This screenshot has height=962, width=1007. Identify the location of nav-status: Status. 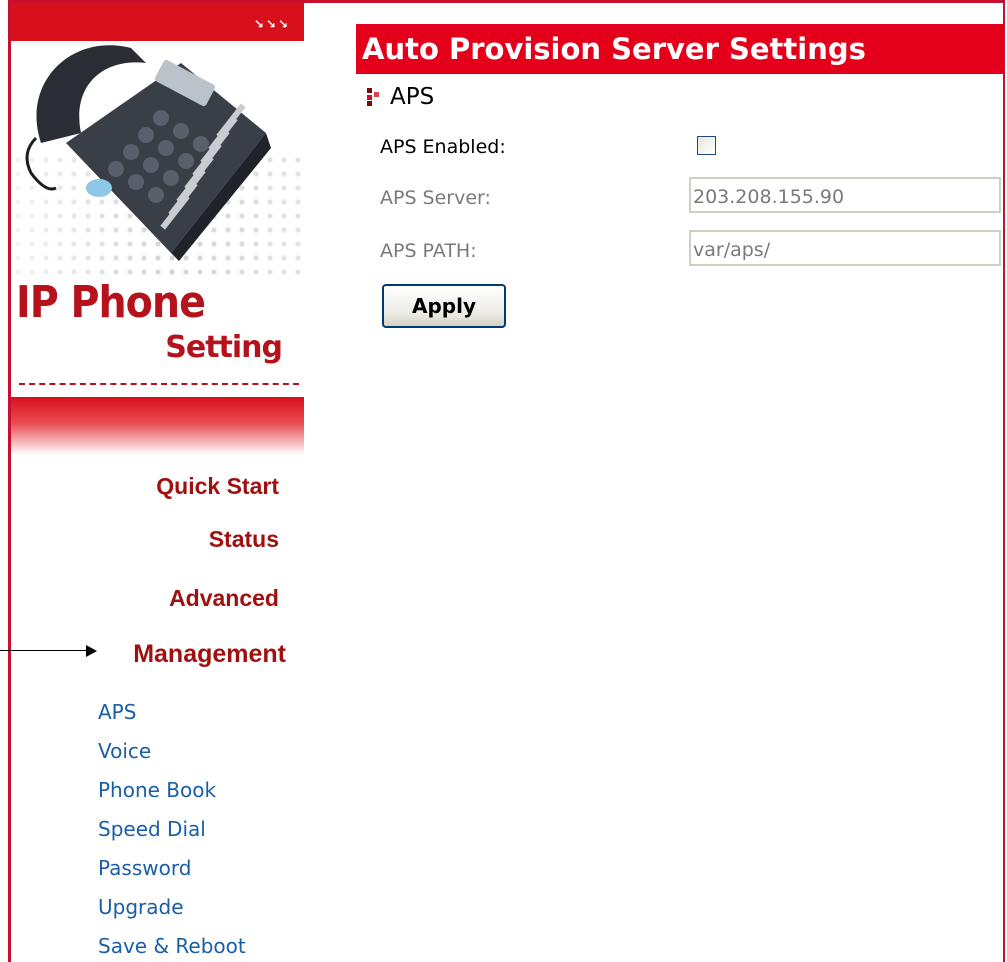
(244, 539).